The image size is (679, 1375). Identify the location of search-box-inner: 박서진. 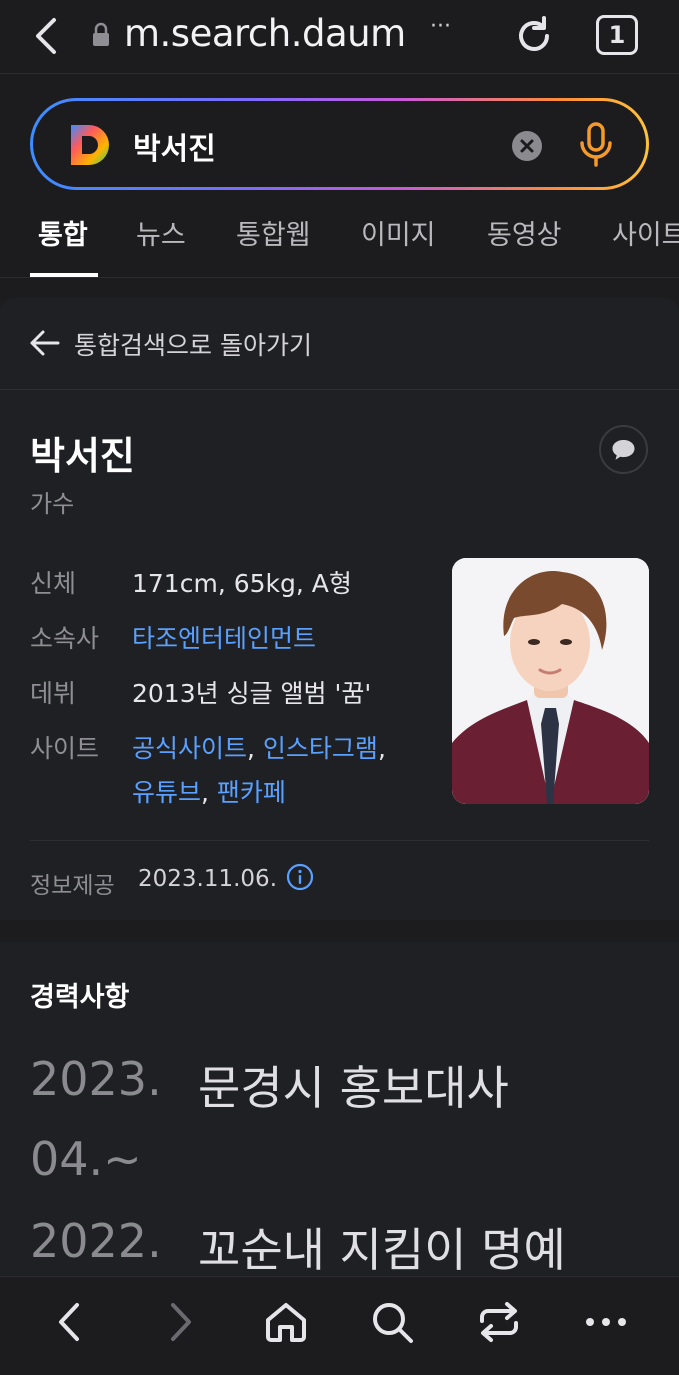
(339, 144).